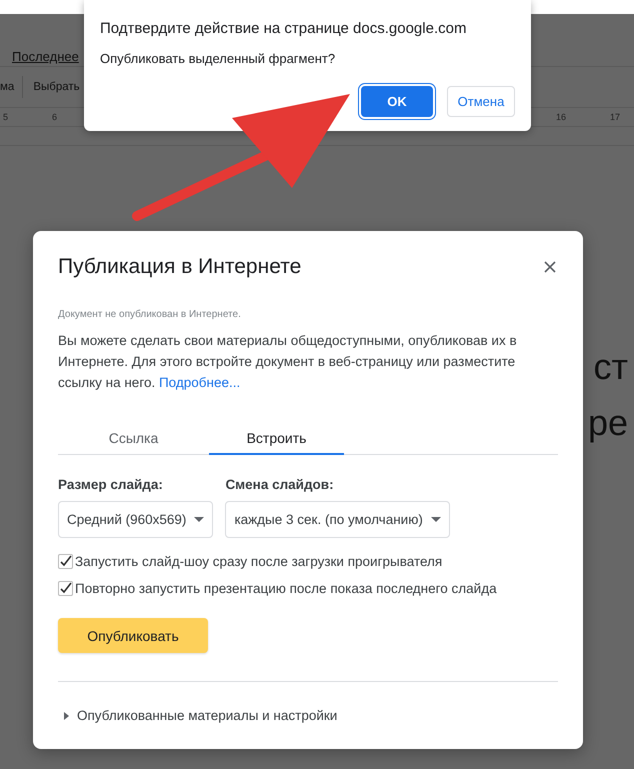 The image size is (634, 769). Describe the element at coordinates (615, 117) in the screenshot. I see `ruler-number: 17` at that location.